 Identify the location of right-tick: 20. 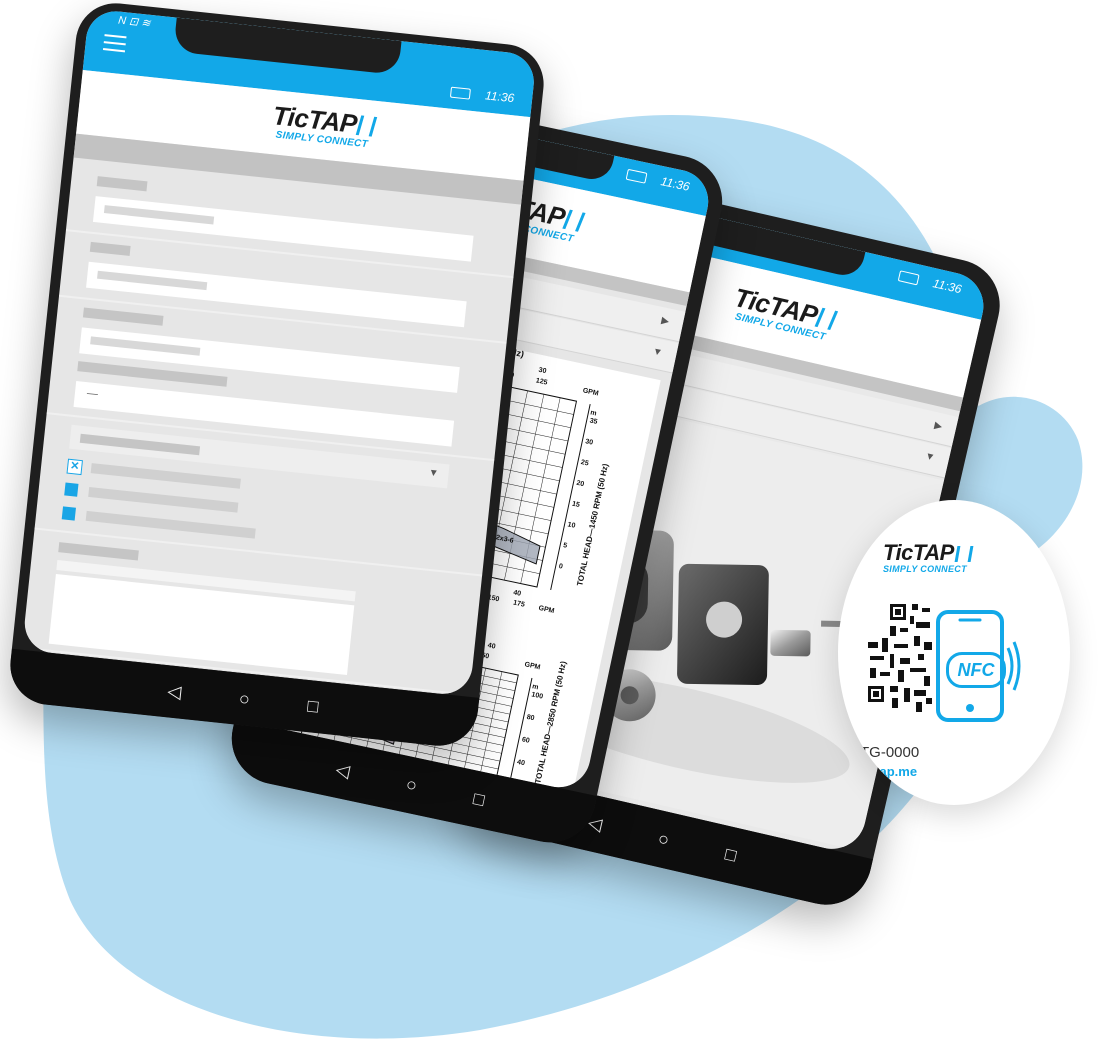
(580, 484).